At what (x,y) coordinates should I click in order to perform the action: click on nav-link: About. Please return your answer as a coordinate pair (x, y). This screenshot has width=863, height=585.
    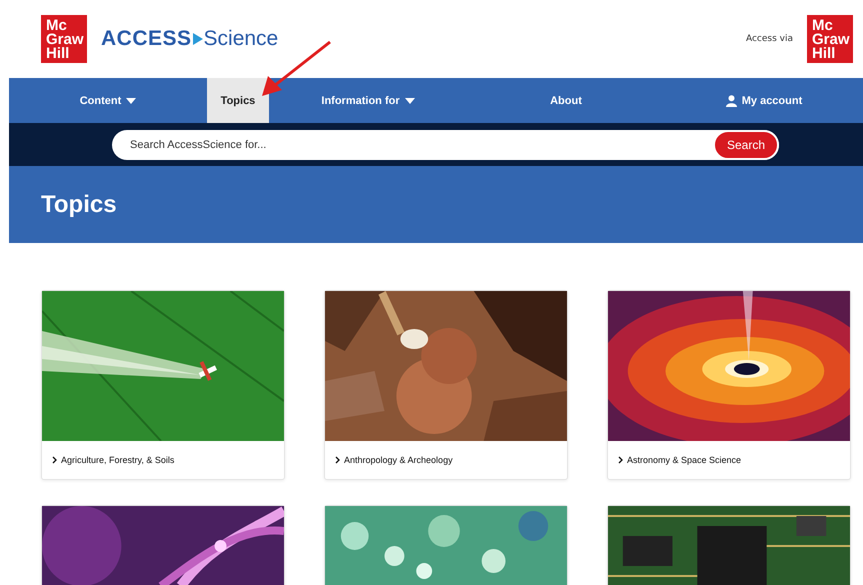
    Looking at the image, I should click on (566, 100).